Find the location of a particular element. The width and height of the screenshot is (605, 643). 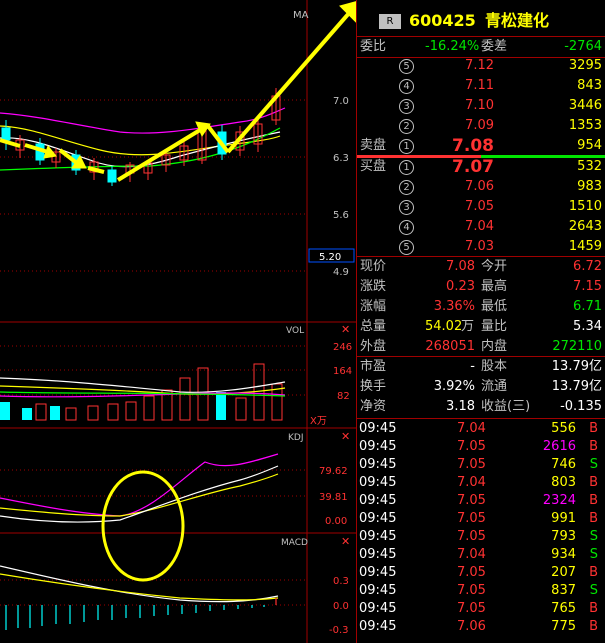

kdj-k-line is located at coordinates (139, 494).